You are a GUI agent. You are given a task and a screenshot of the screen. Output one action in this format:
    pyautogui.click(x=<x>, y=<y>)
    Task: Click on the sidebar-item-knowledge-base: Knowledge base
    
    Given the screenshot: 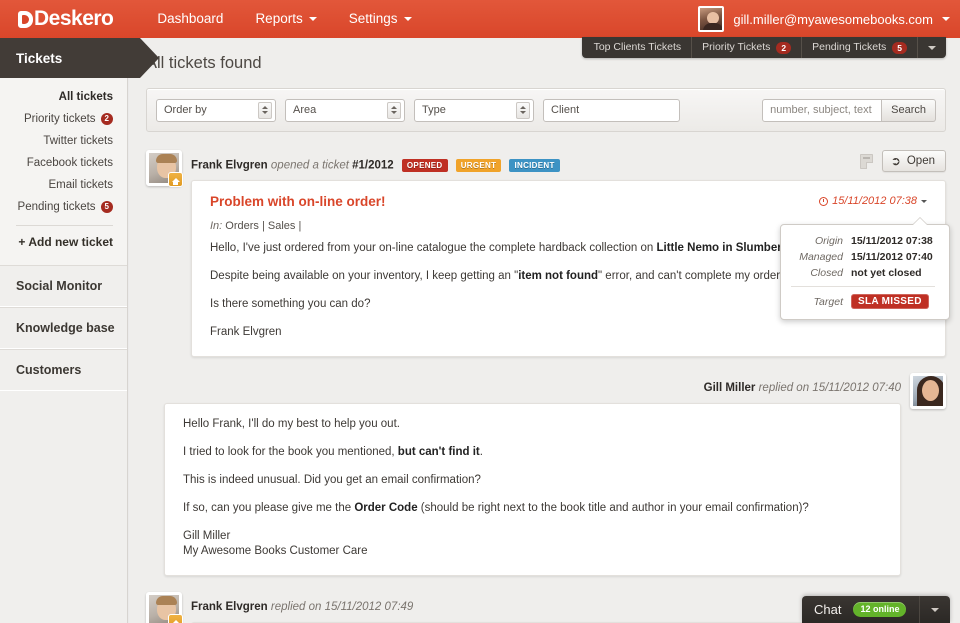 What is the action you would take?
    pyautogui.click(x=63, y=328)
    